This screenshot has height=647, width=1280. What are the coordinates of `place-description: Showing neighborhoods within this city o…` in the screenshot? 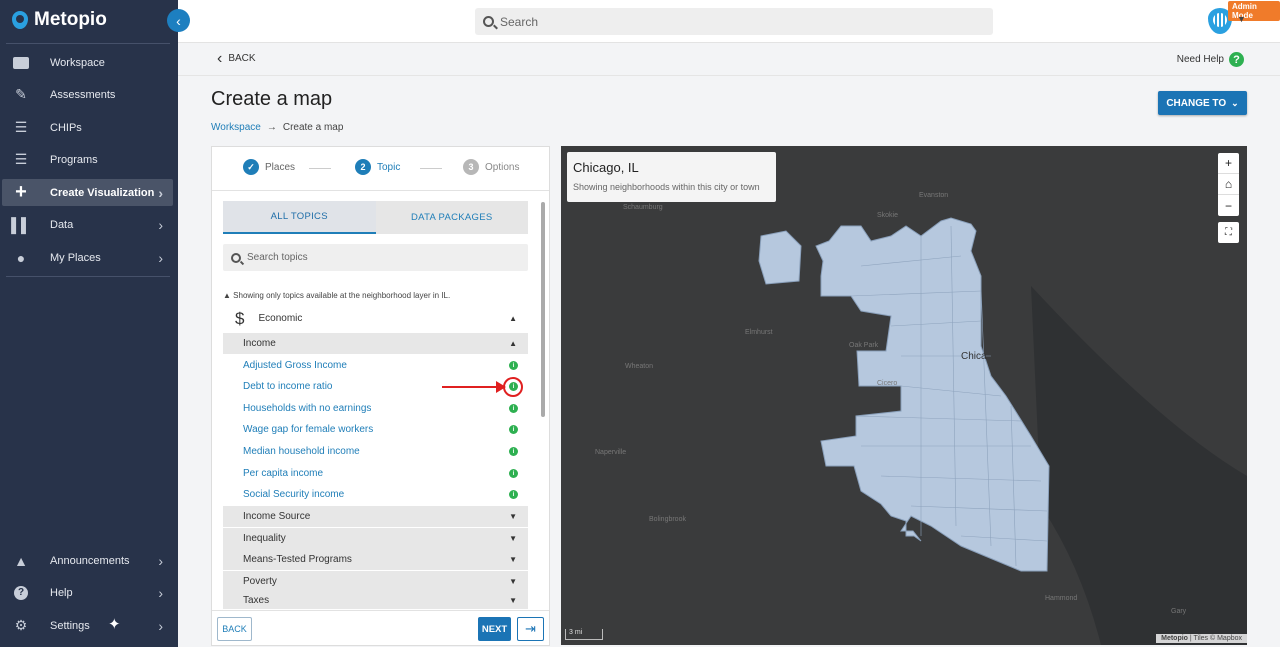 It's located at (666, 187).